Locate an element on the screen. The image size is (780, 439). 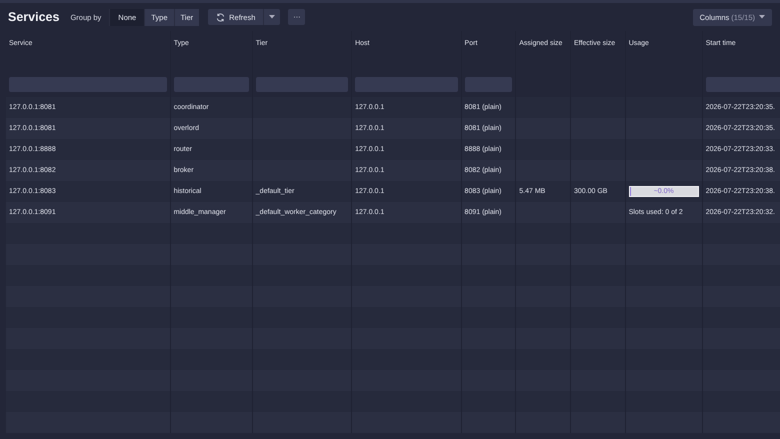
page-title: Services is located at coordinates (34, 17).